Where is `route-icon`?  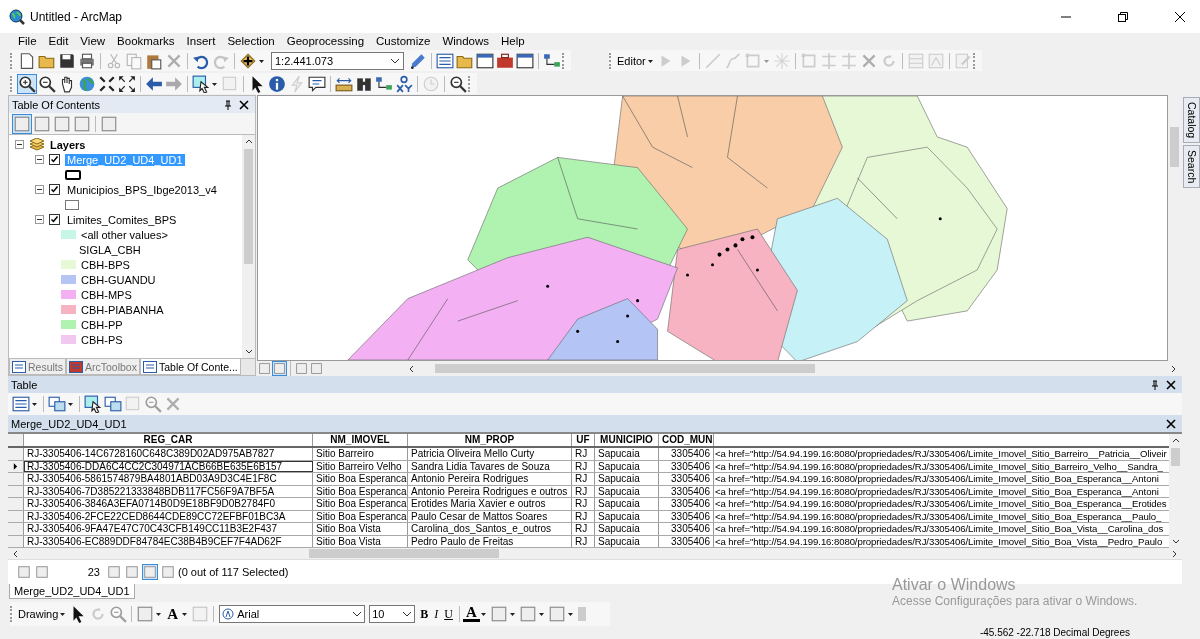 route-icon is located at coordinates (384, 83).